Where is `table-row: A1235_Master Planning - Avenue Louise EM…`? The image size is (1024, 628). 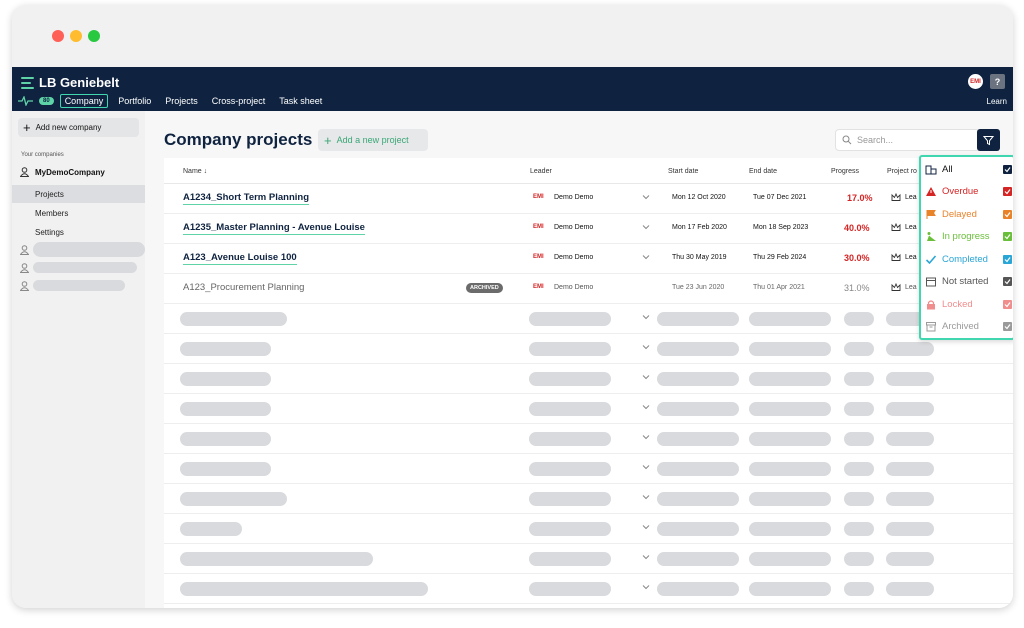 table-row: A1235_Master Planning - Avenue Louise EM… is located at coordinates (588, 229).